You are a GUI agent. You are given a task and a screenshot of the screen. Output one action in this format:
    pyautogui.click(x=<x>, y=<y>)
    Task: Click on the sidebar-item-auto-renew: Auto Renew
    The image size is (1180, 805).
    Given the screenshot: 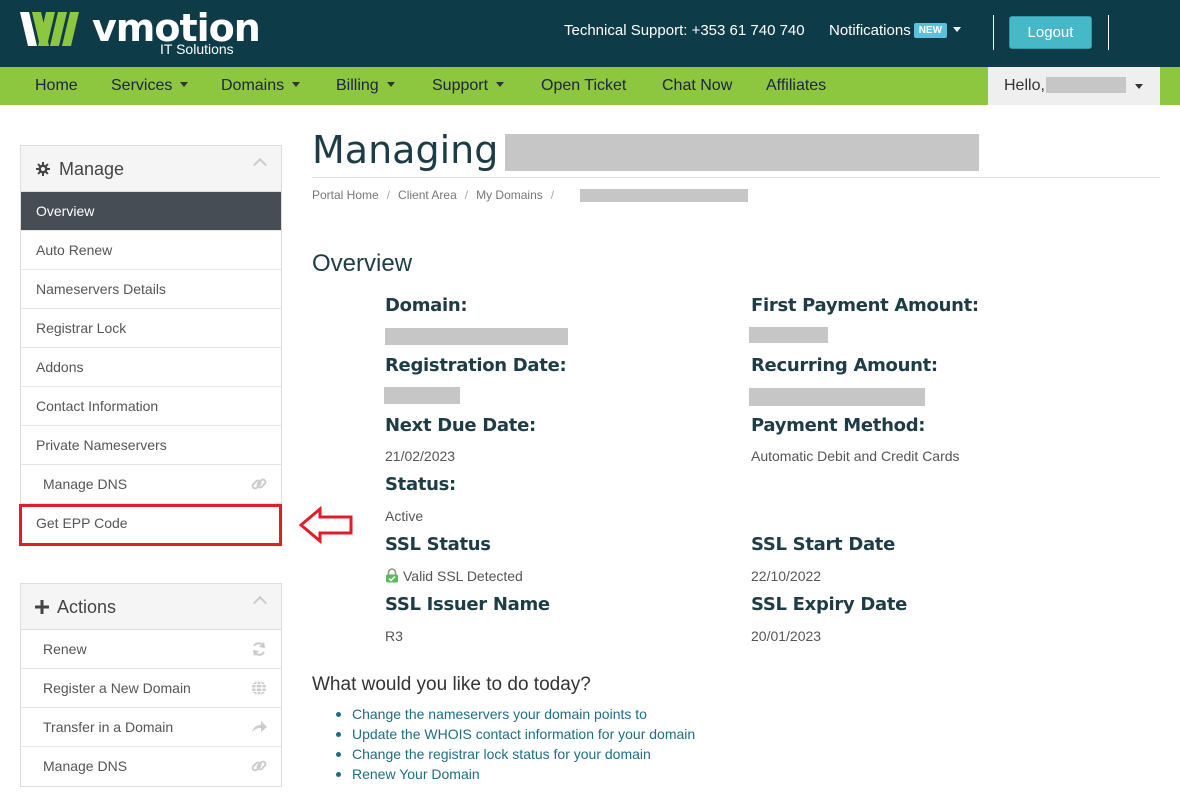 What is the action you would take?
    pyautogui.click(x=151, y=250)
    